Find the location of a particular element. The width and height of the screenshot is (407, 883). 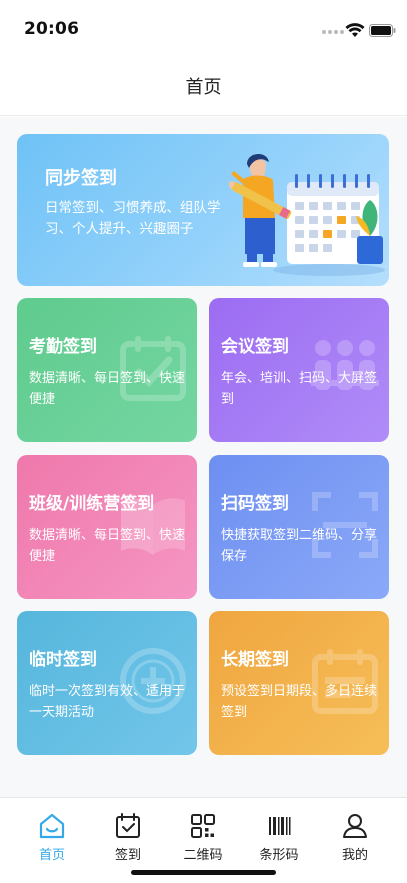

sync-checkin-desc: 日常签到、习惯养成、组队学习、个人提升、兴趣圈子 is located at coordinates (133, 218).